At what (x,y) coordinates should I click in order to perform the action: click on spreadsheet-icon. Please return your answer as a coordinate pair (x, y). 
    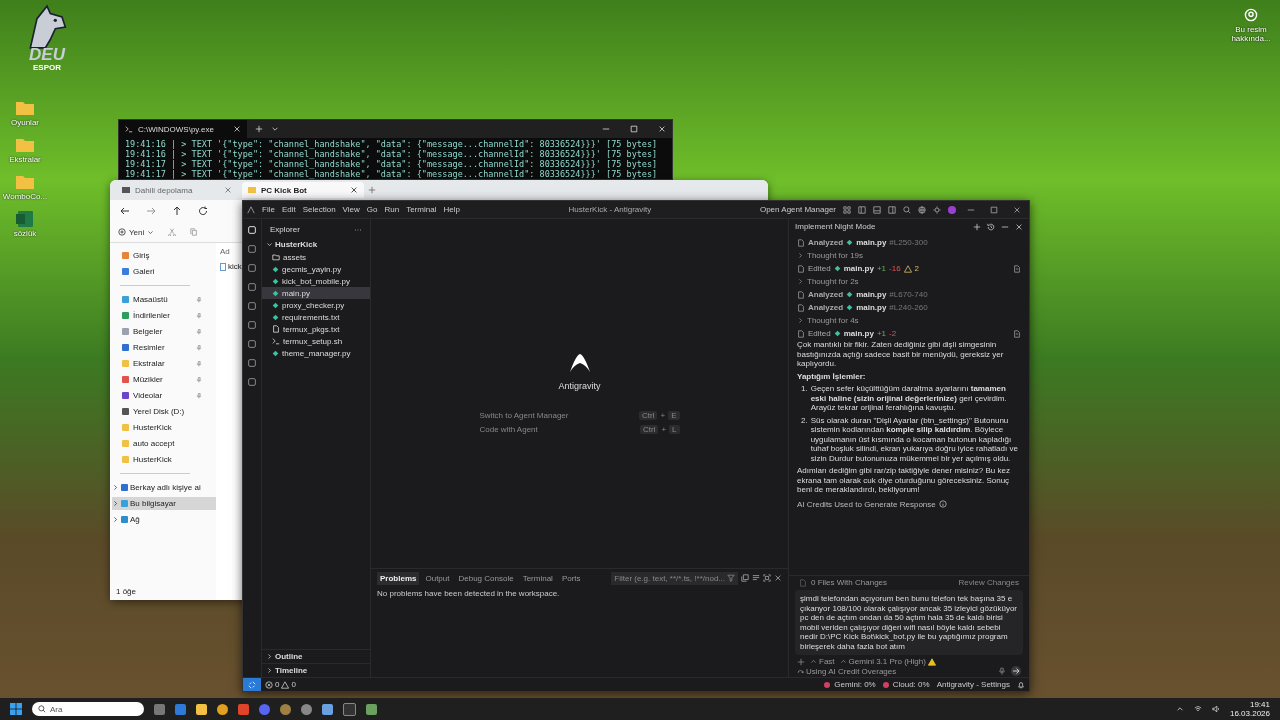
    Looking at the image, I should click on (25, 219).